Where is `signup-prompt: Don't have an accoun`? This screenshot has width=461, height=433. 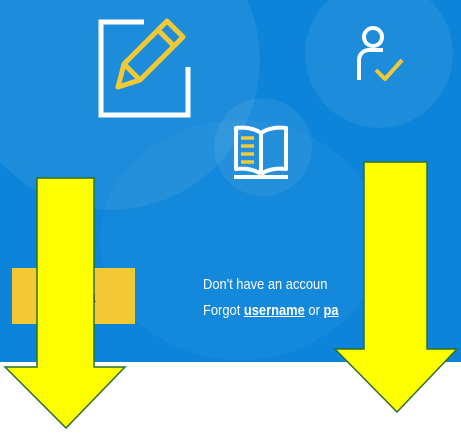 signup-prompt: Don't have an accoun is located at coordinates (265, 284).